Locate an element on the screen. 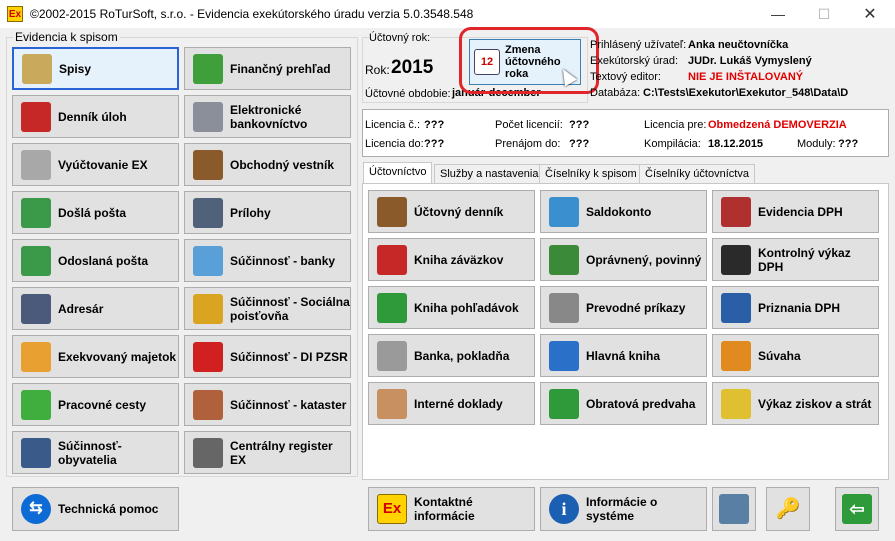  case-button-2: Denník úloh is located at coordinates (95, 116).